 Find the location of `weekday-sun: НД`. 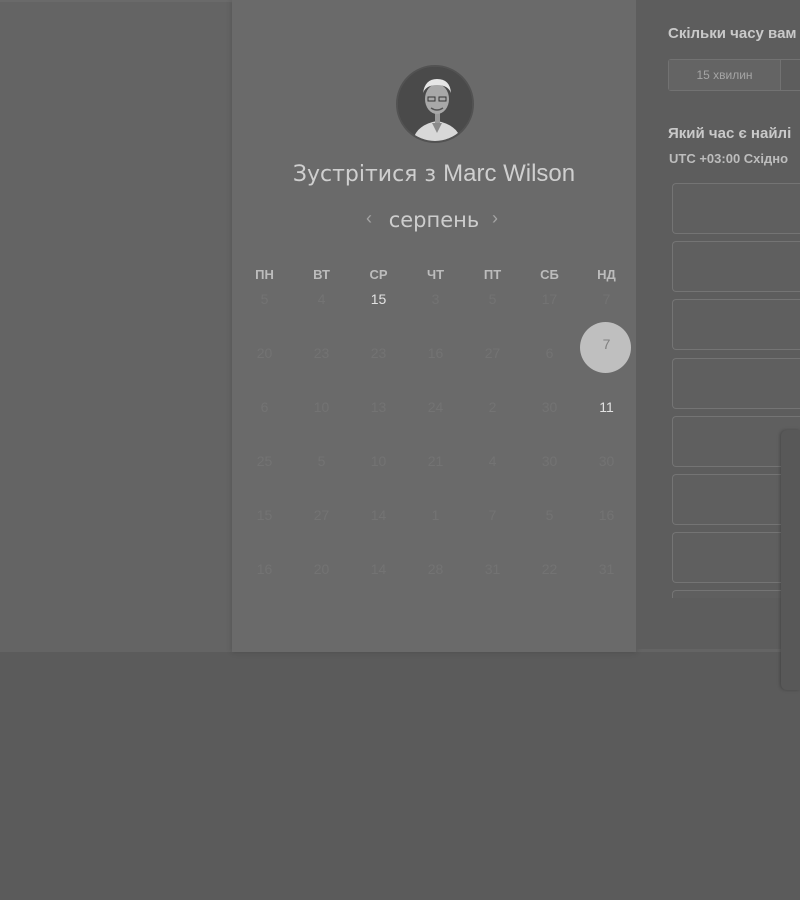

weekday-sun: НД is located at coordinates (606, 274).